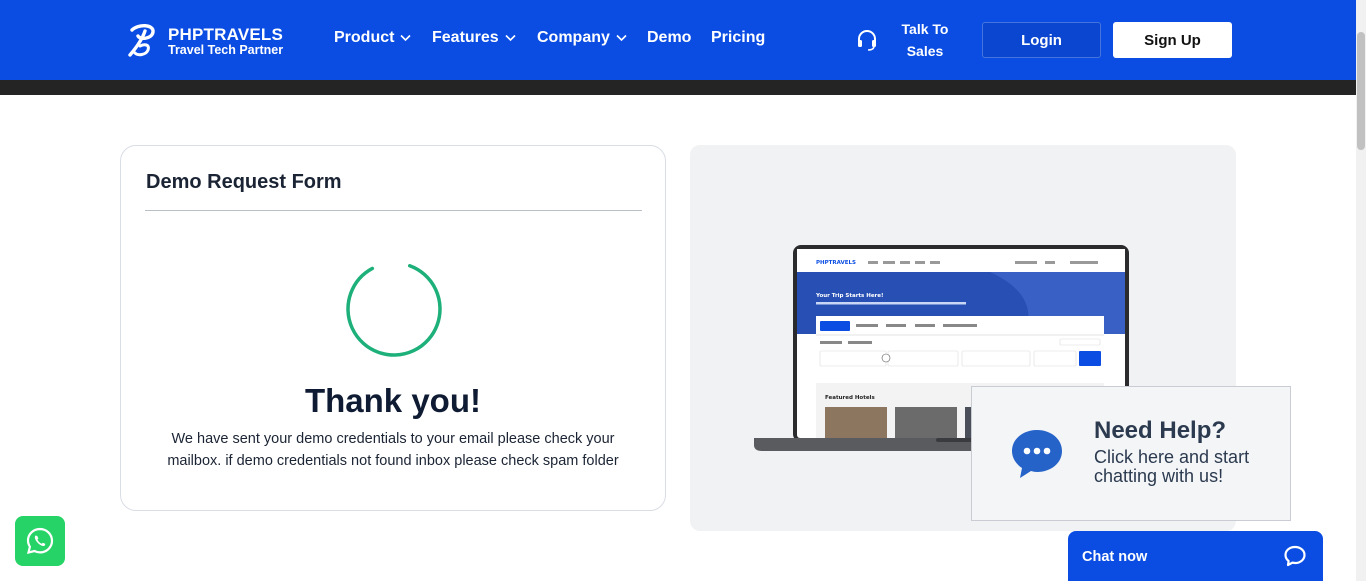  I want to click on screen-brand: PHPTRAVELS, so click(836, 263).